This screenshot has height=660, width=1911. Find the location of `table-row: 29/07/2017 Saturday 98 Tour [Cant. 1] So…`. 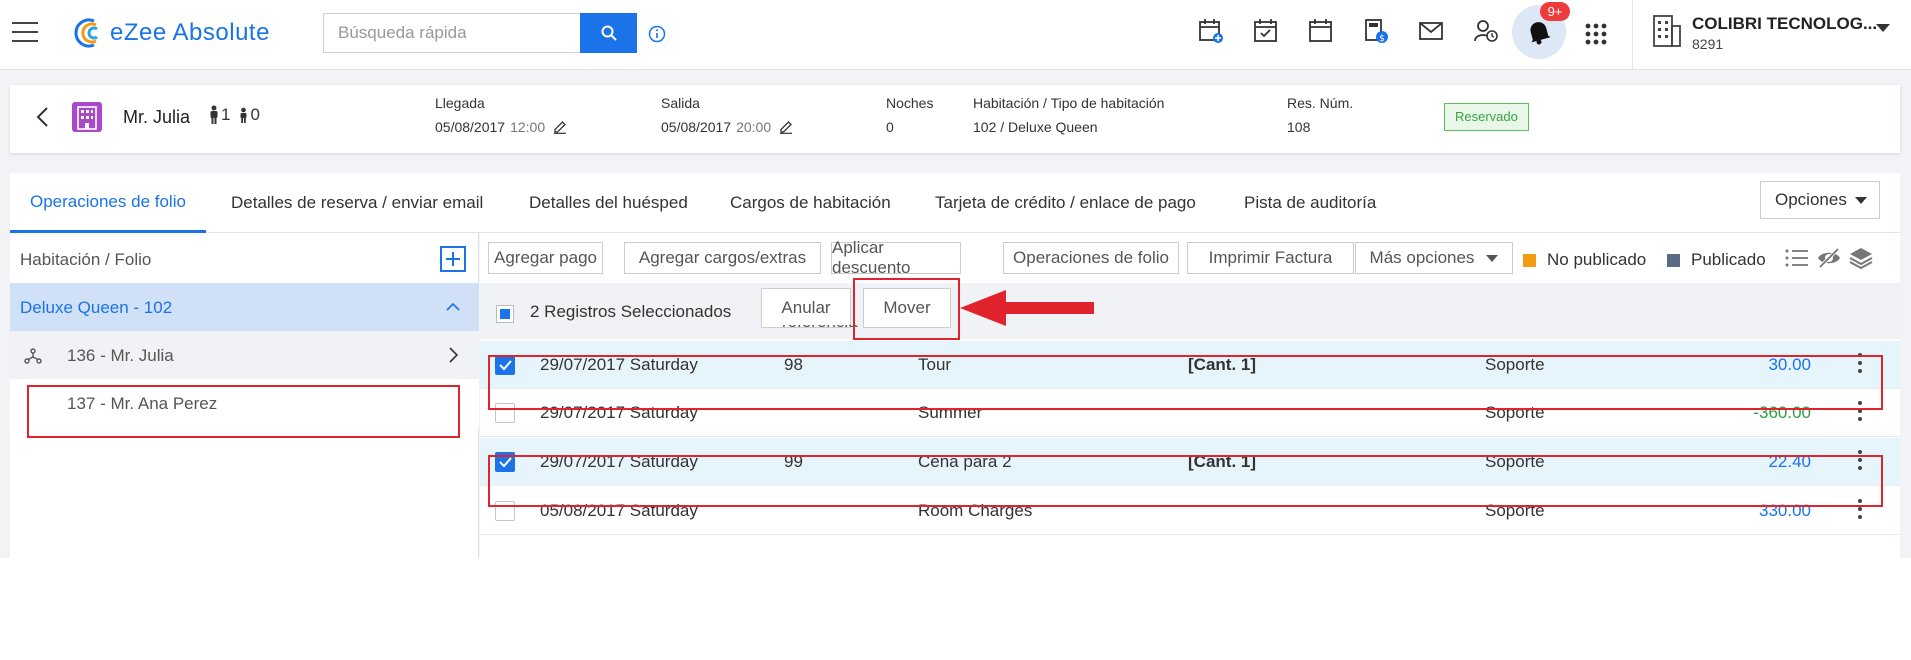

table-row: 29/07/2017 Saturday 98 Tour [Cant. 1] So… is located at coordinates (1190, 365).